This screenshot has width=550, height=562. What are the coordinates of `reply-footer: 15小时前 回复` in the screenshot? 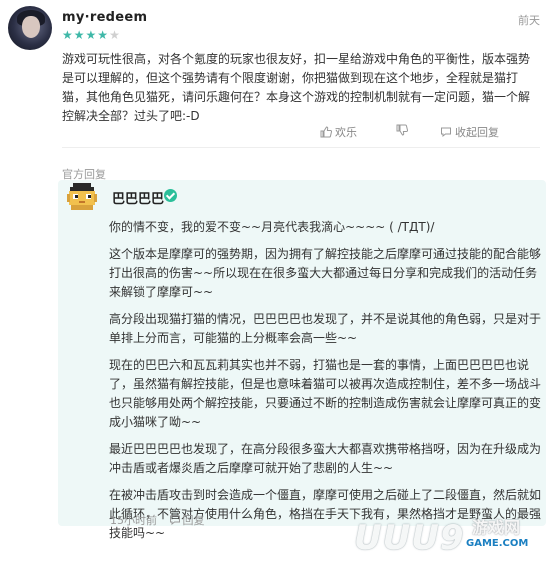 It's located at (157, 520).